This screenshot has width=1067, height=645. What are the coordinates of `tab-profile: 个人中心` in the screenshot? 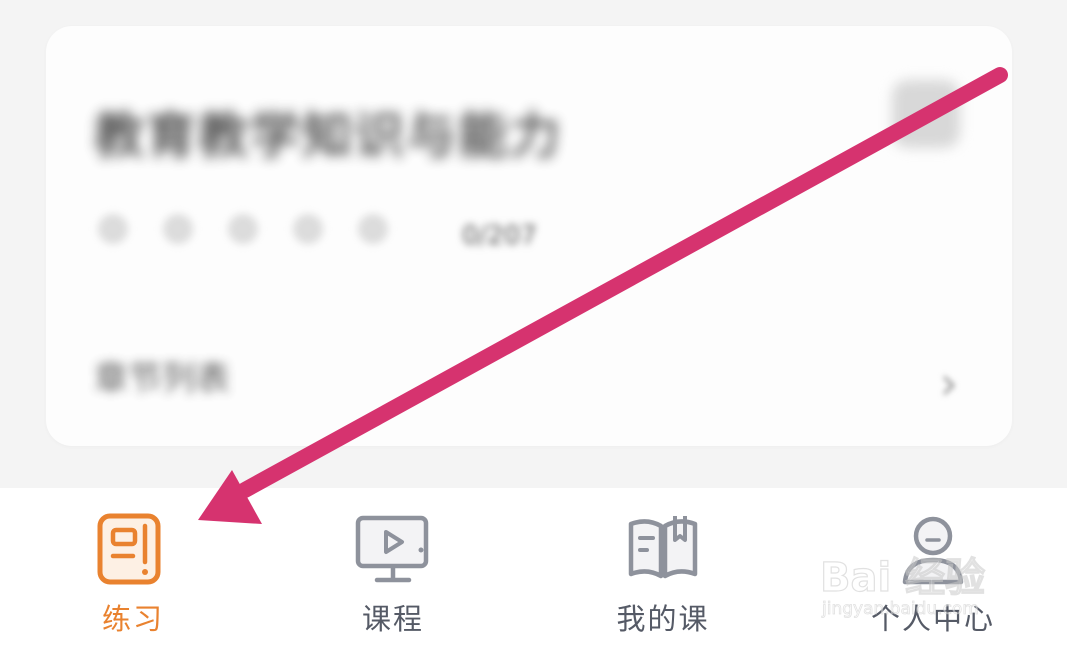 It's located at (933, 566).